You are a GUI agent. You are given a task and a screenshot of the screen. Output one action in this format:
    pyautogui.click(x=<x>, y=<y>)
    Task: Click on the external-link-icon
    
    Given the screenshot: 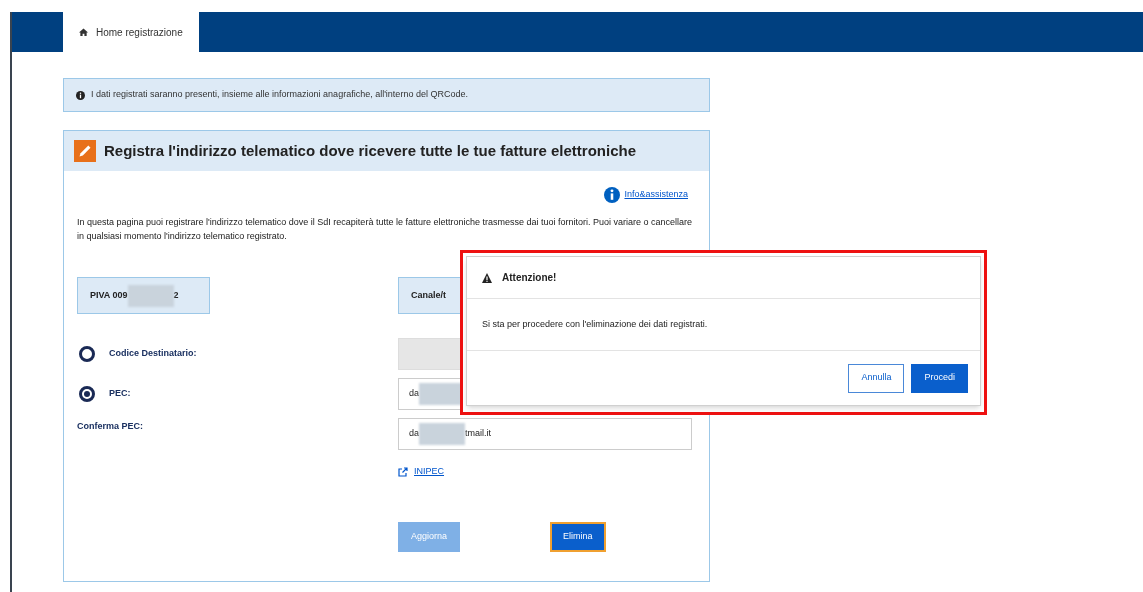 What is the action you would take?
    pyautogui.click(x=403, y=472)
    